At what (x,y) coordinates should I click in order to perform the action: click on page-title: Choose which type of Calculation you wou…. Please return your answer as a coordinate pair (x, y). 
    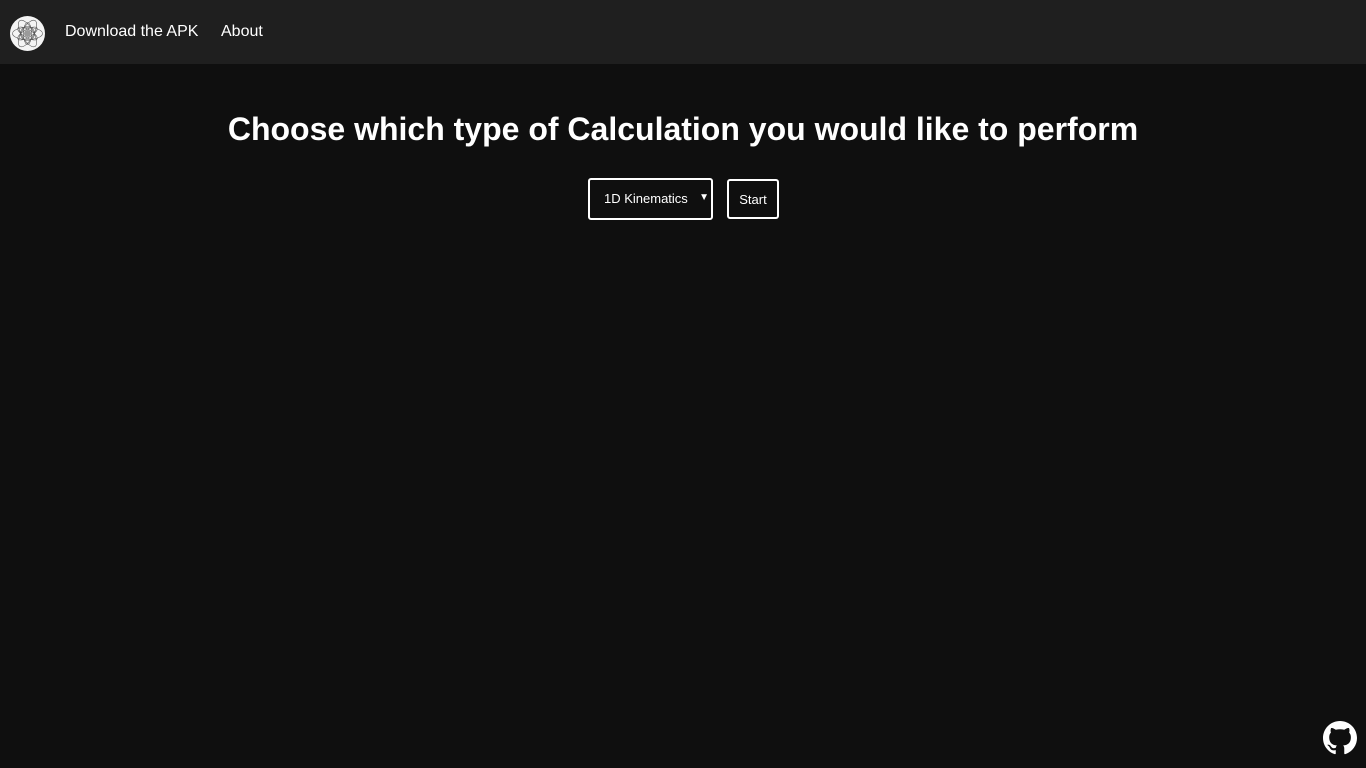
    Looking at the image, I should click on (683, 129).